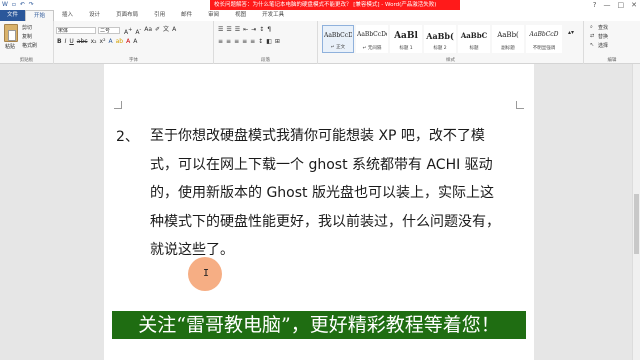 The height and width of the screenshot is (360, 640). I want to click on tab-references: 引用, so click(159, 15).